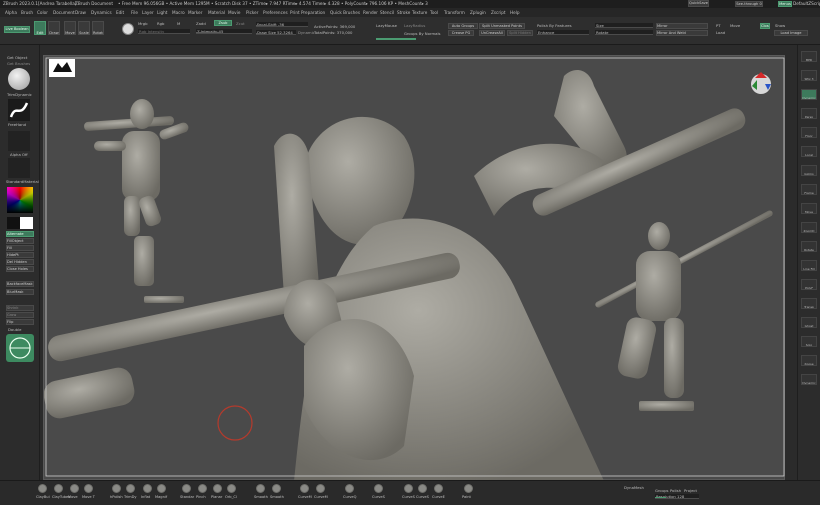 This screenshot has width=820, height=505. I want to click on move-button: Move, so click(70, 28).